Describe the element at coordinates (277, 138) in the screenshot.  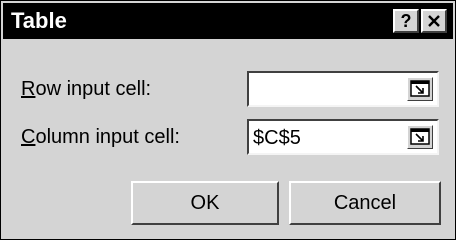
I see `column-input-value: $C$5` at that location.